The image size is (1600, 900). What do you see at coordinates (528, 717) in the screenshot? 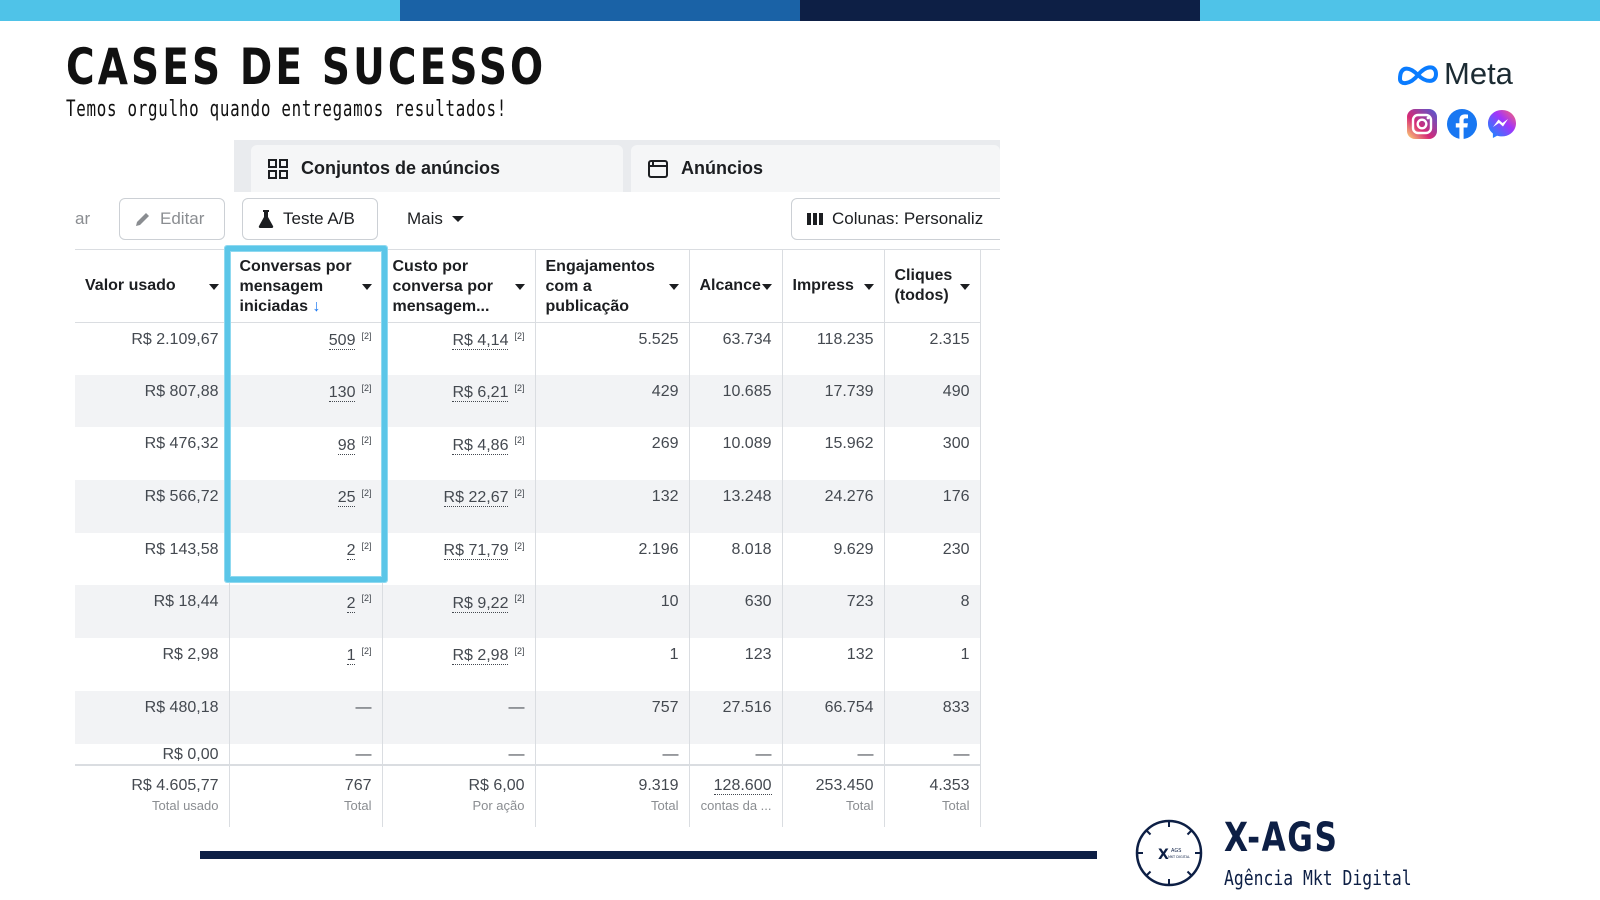
I see `table-row: R$ 480,18 — — 757 27.516 66.754 833` at bounding box center [528, 717].